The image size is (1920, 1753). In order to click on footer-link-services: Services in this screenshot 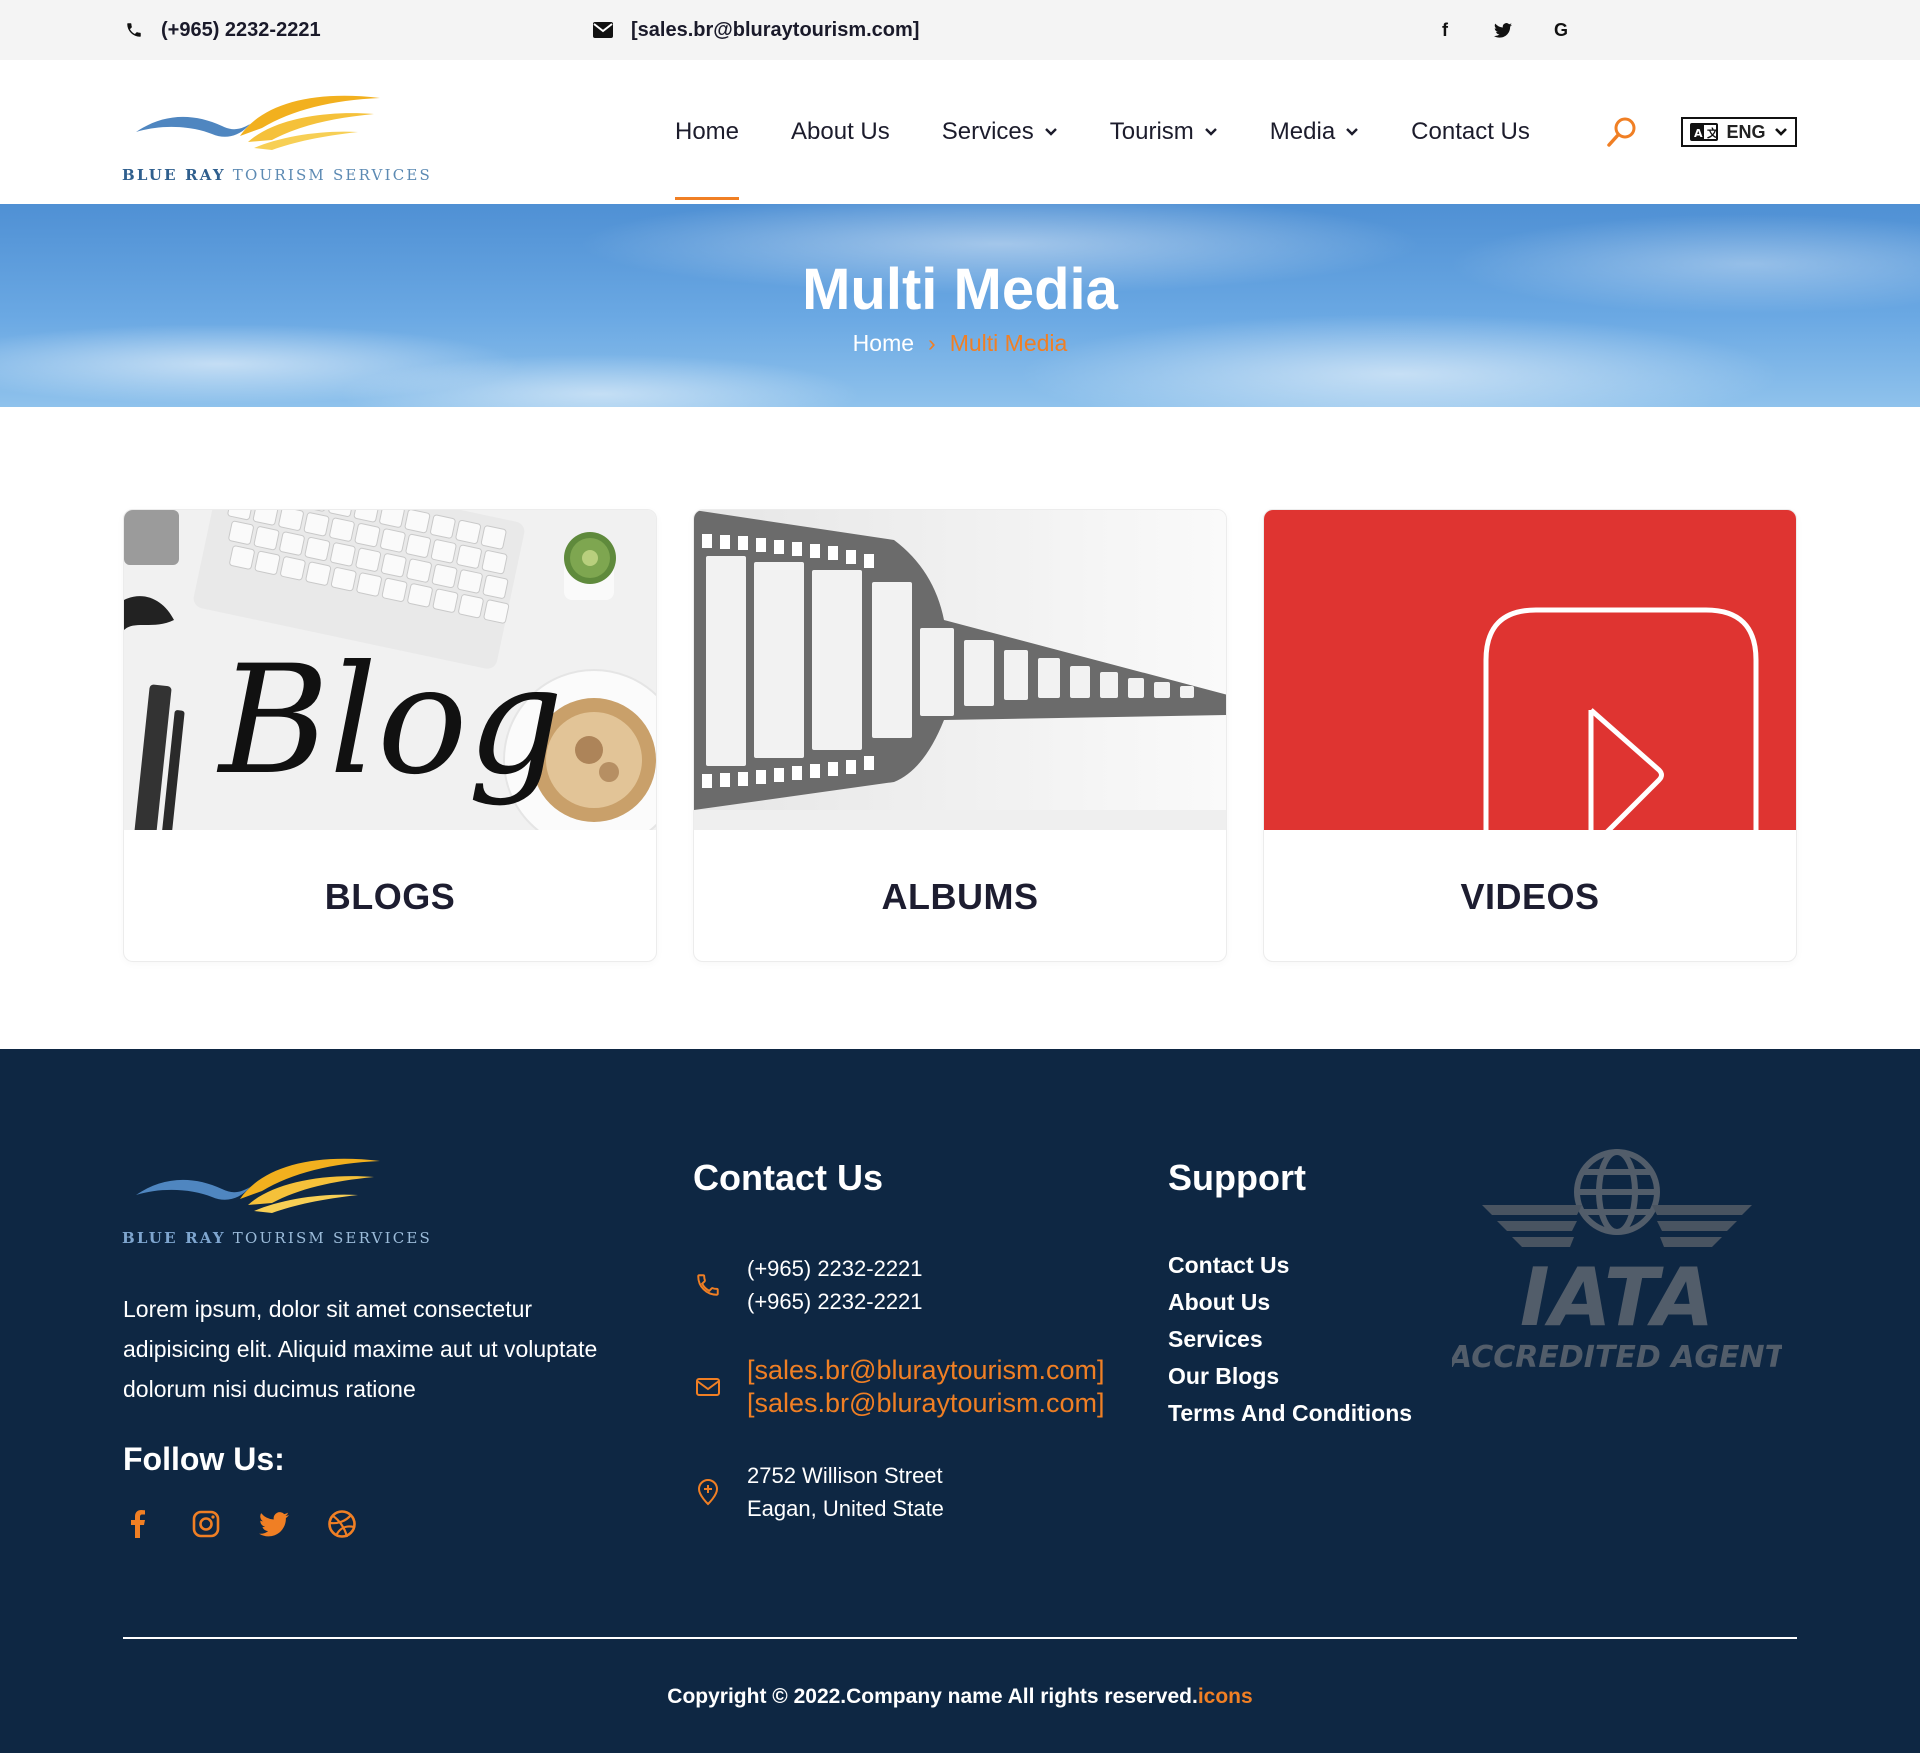, I will do `click(1290, 1339)`.